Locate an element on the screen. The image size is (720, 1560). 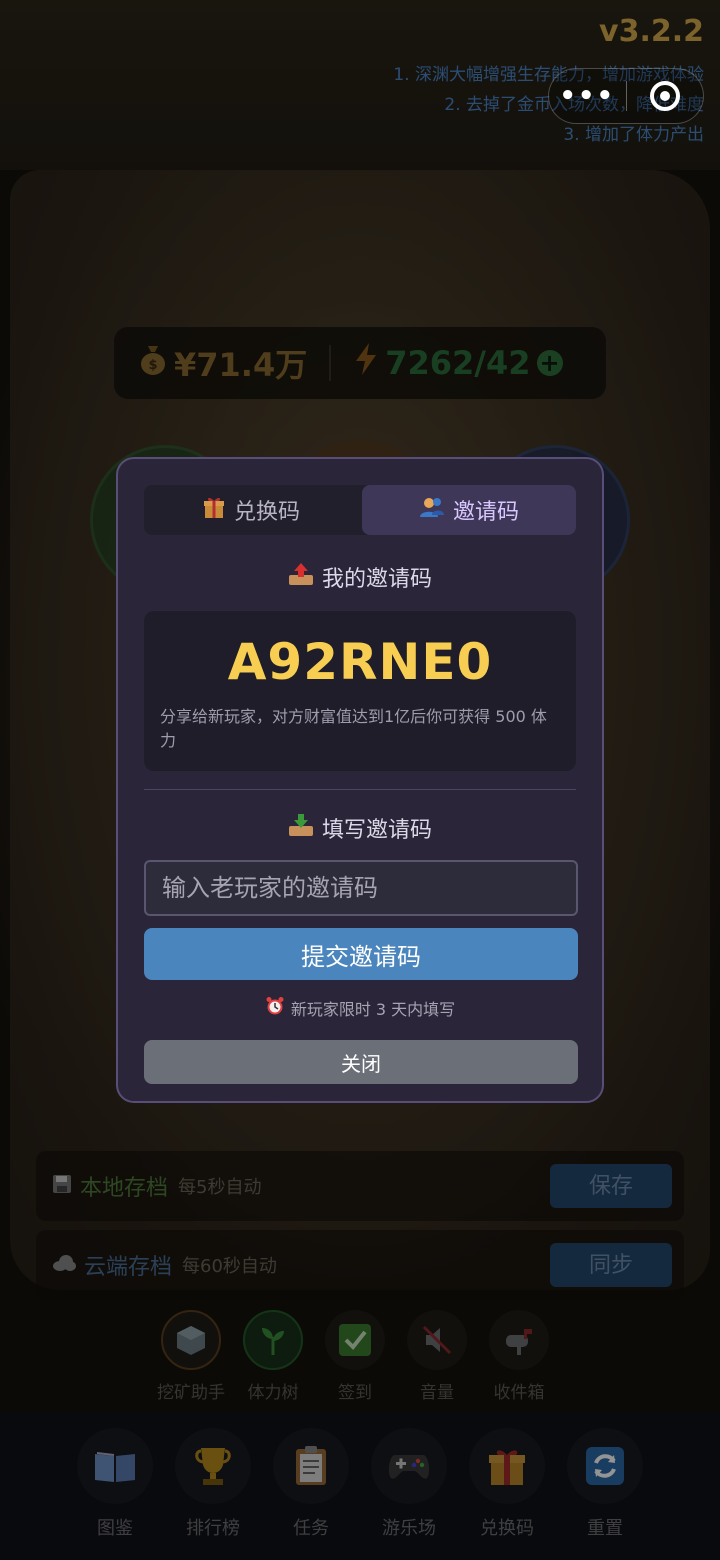
section-divider is located at coordinates (360, 789).